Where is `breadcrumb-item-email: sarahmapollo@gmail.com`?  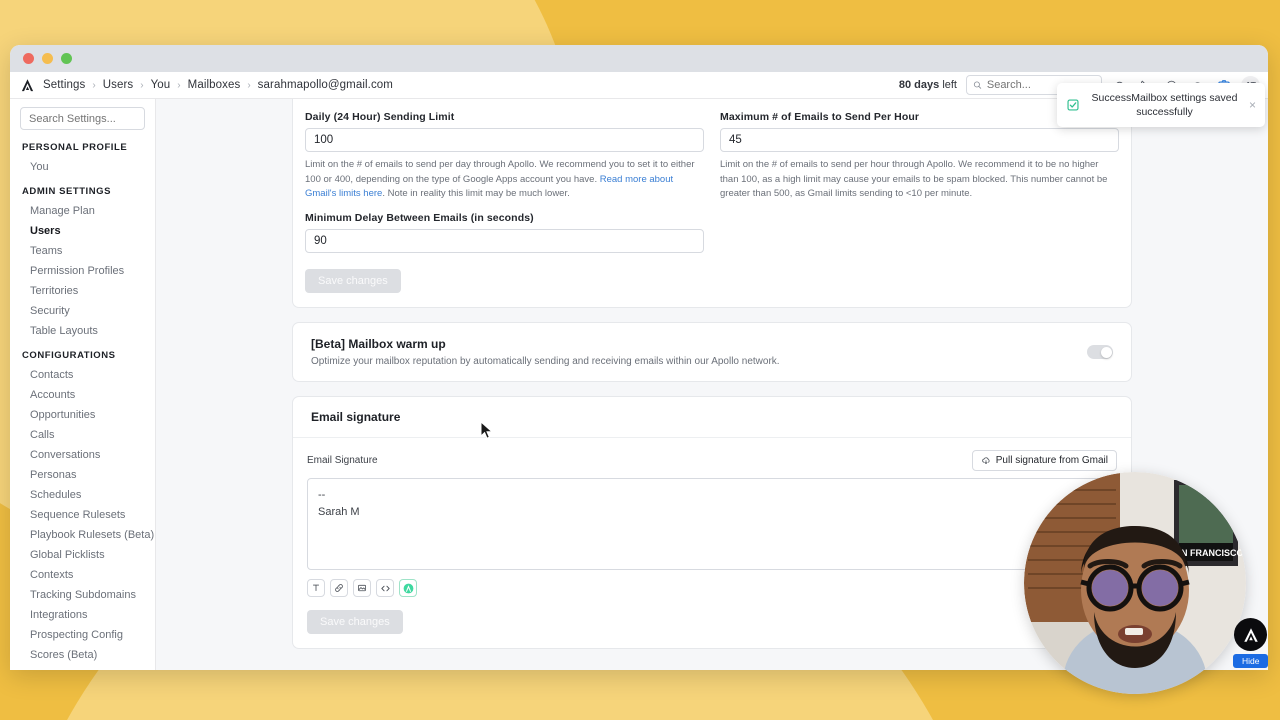 breadcrumb-item-email: sarahmapollo@gmail.com is located at coordinates (325, 85).